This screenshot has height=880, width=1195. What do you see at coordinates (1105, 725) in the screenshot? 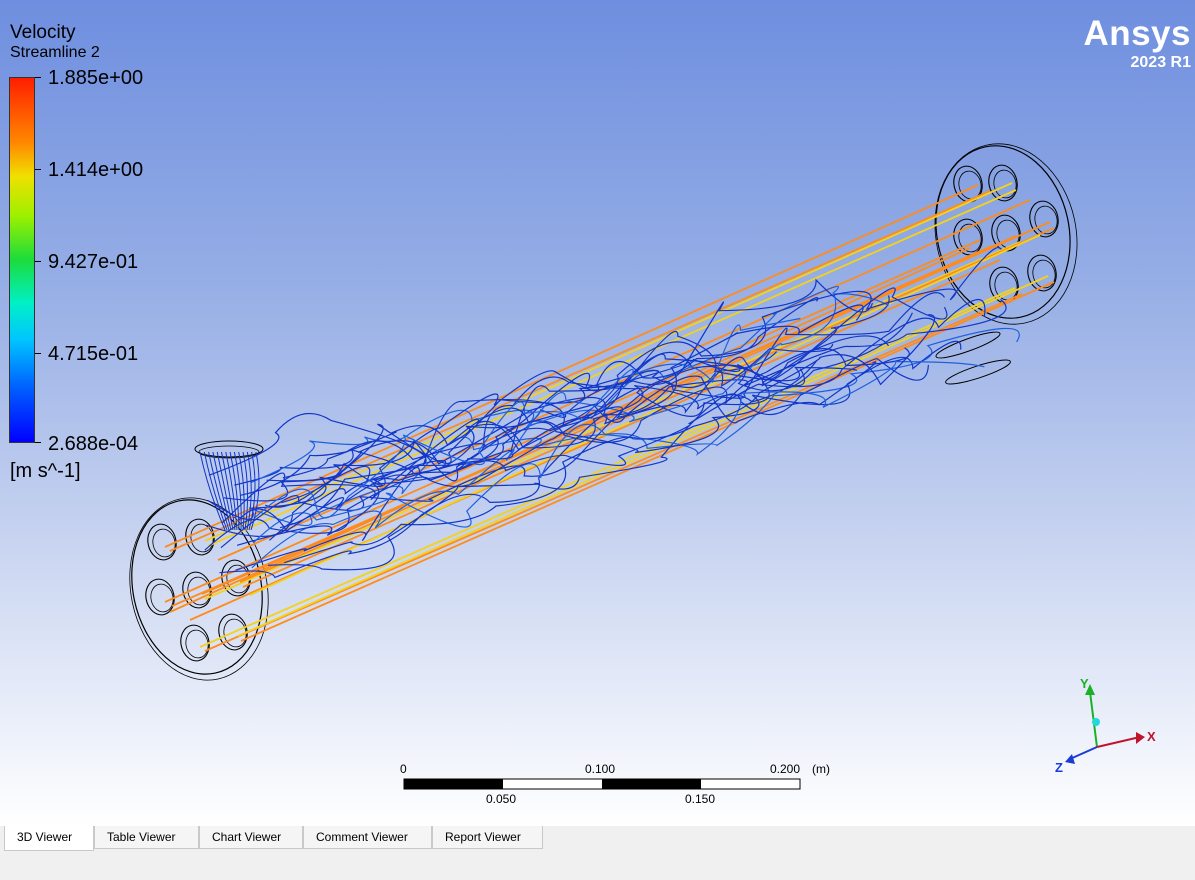
I see `axis-triad: X Y Z` at bounding box center [1105, 725].